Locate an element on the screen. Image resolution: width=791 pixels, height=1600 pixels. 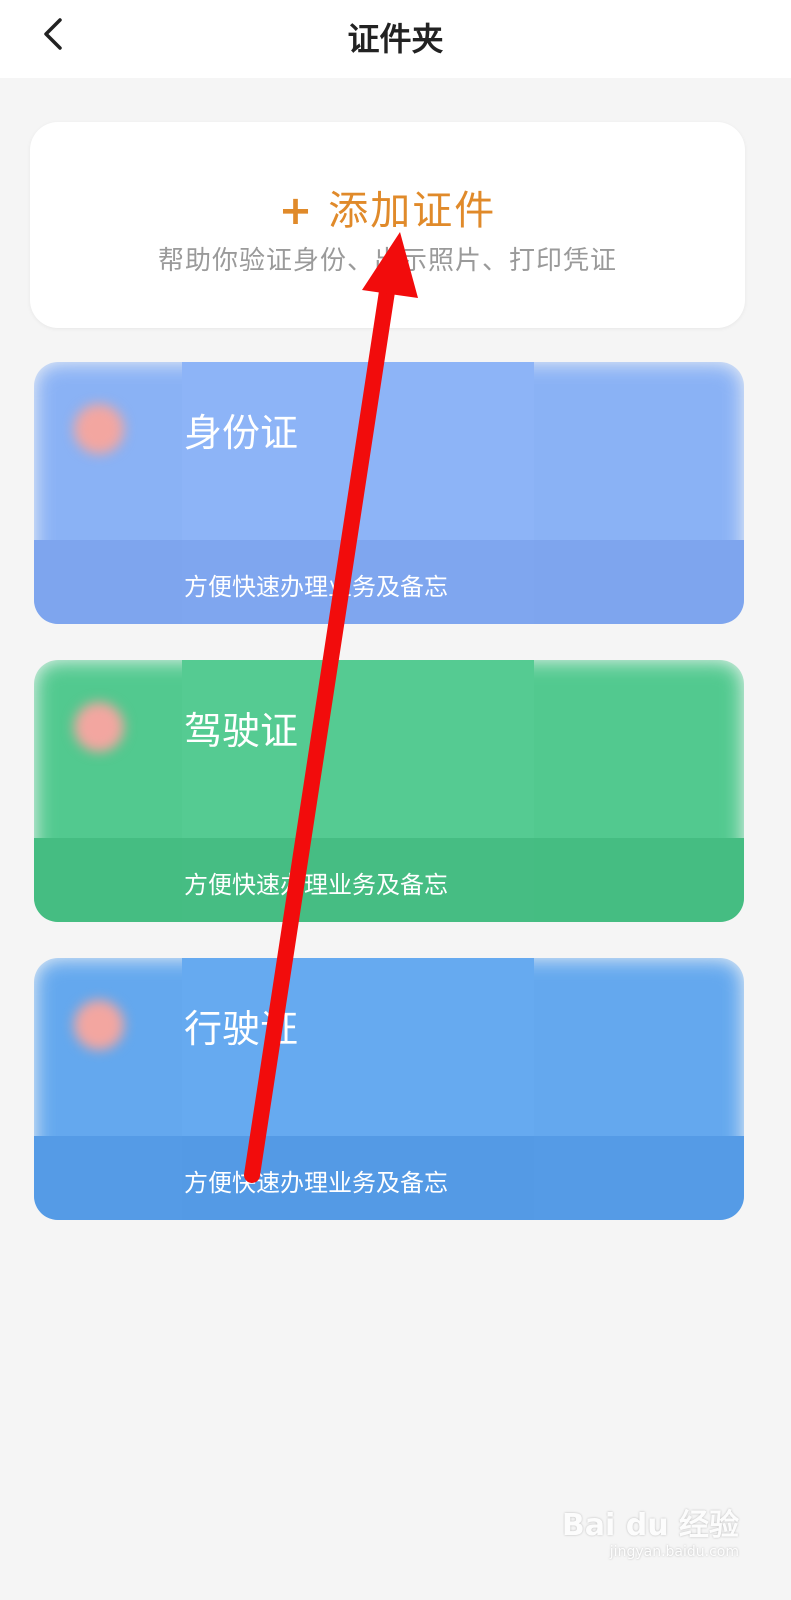
card-name: 身份证 is located at coordinates (241, 433).